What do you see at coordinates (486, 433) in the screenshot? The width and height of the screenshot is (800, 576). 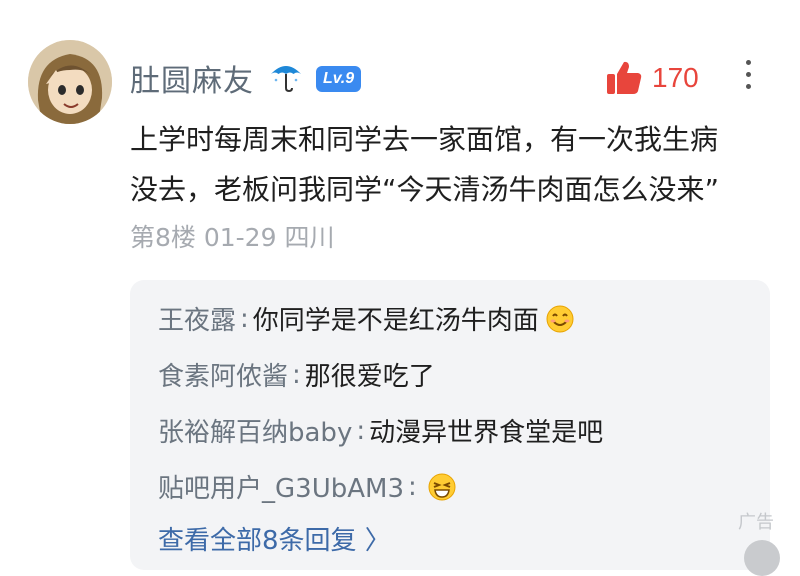 I see `reply-text: 动漫异世界食堂是吧` at bounding box center [486, 433].